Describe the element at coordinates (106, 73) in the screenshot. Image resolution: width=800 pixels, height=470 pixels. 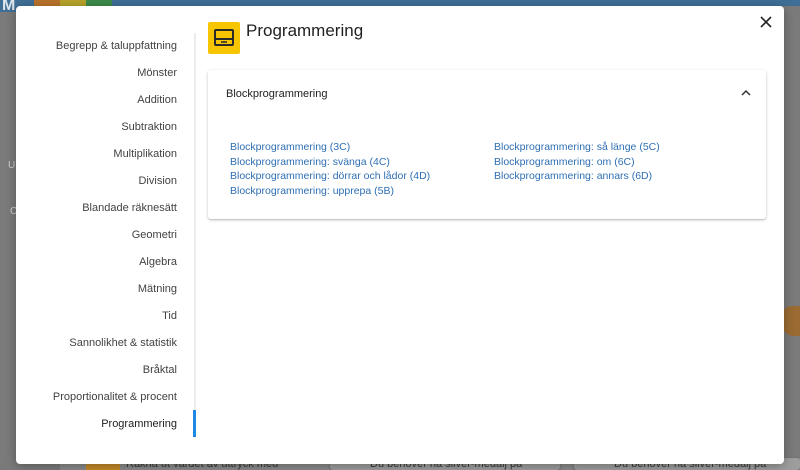
I see `sidebar-item-monster: Mönster` at that location.